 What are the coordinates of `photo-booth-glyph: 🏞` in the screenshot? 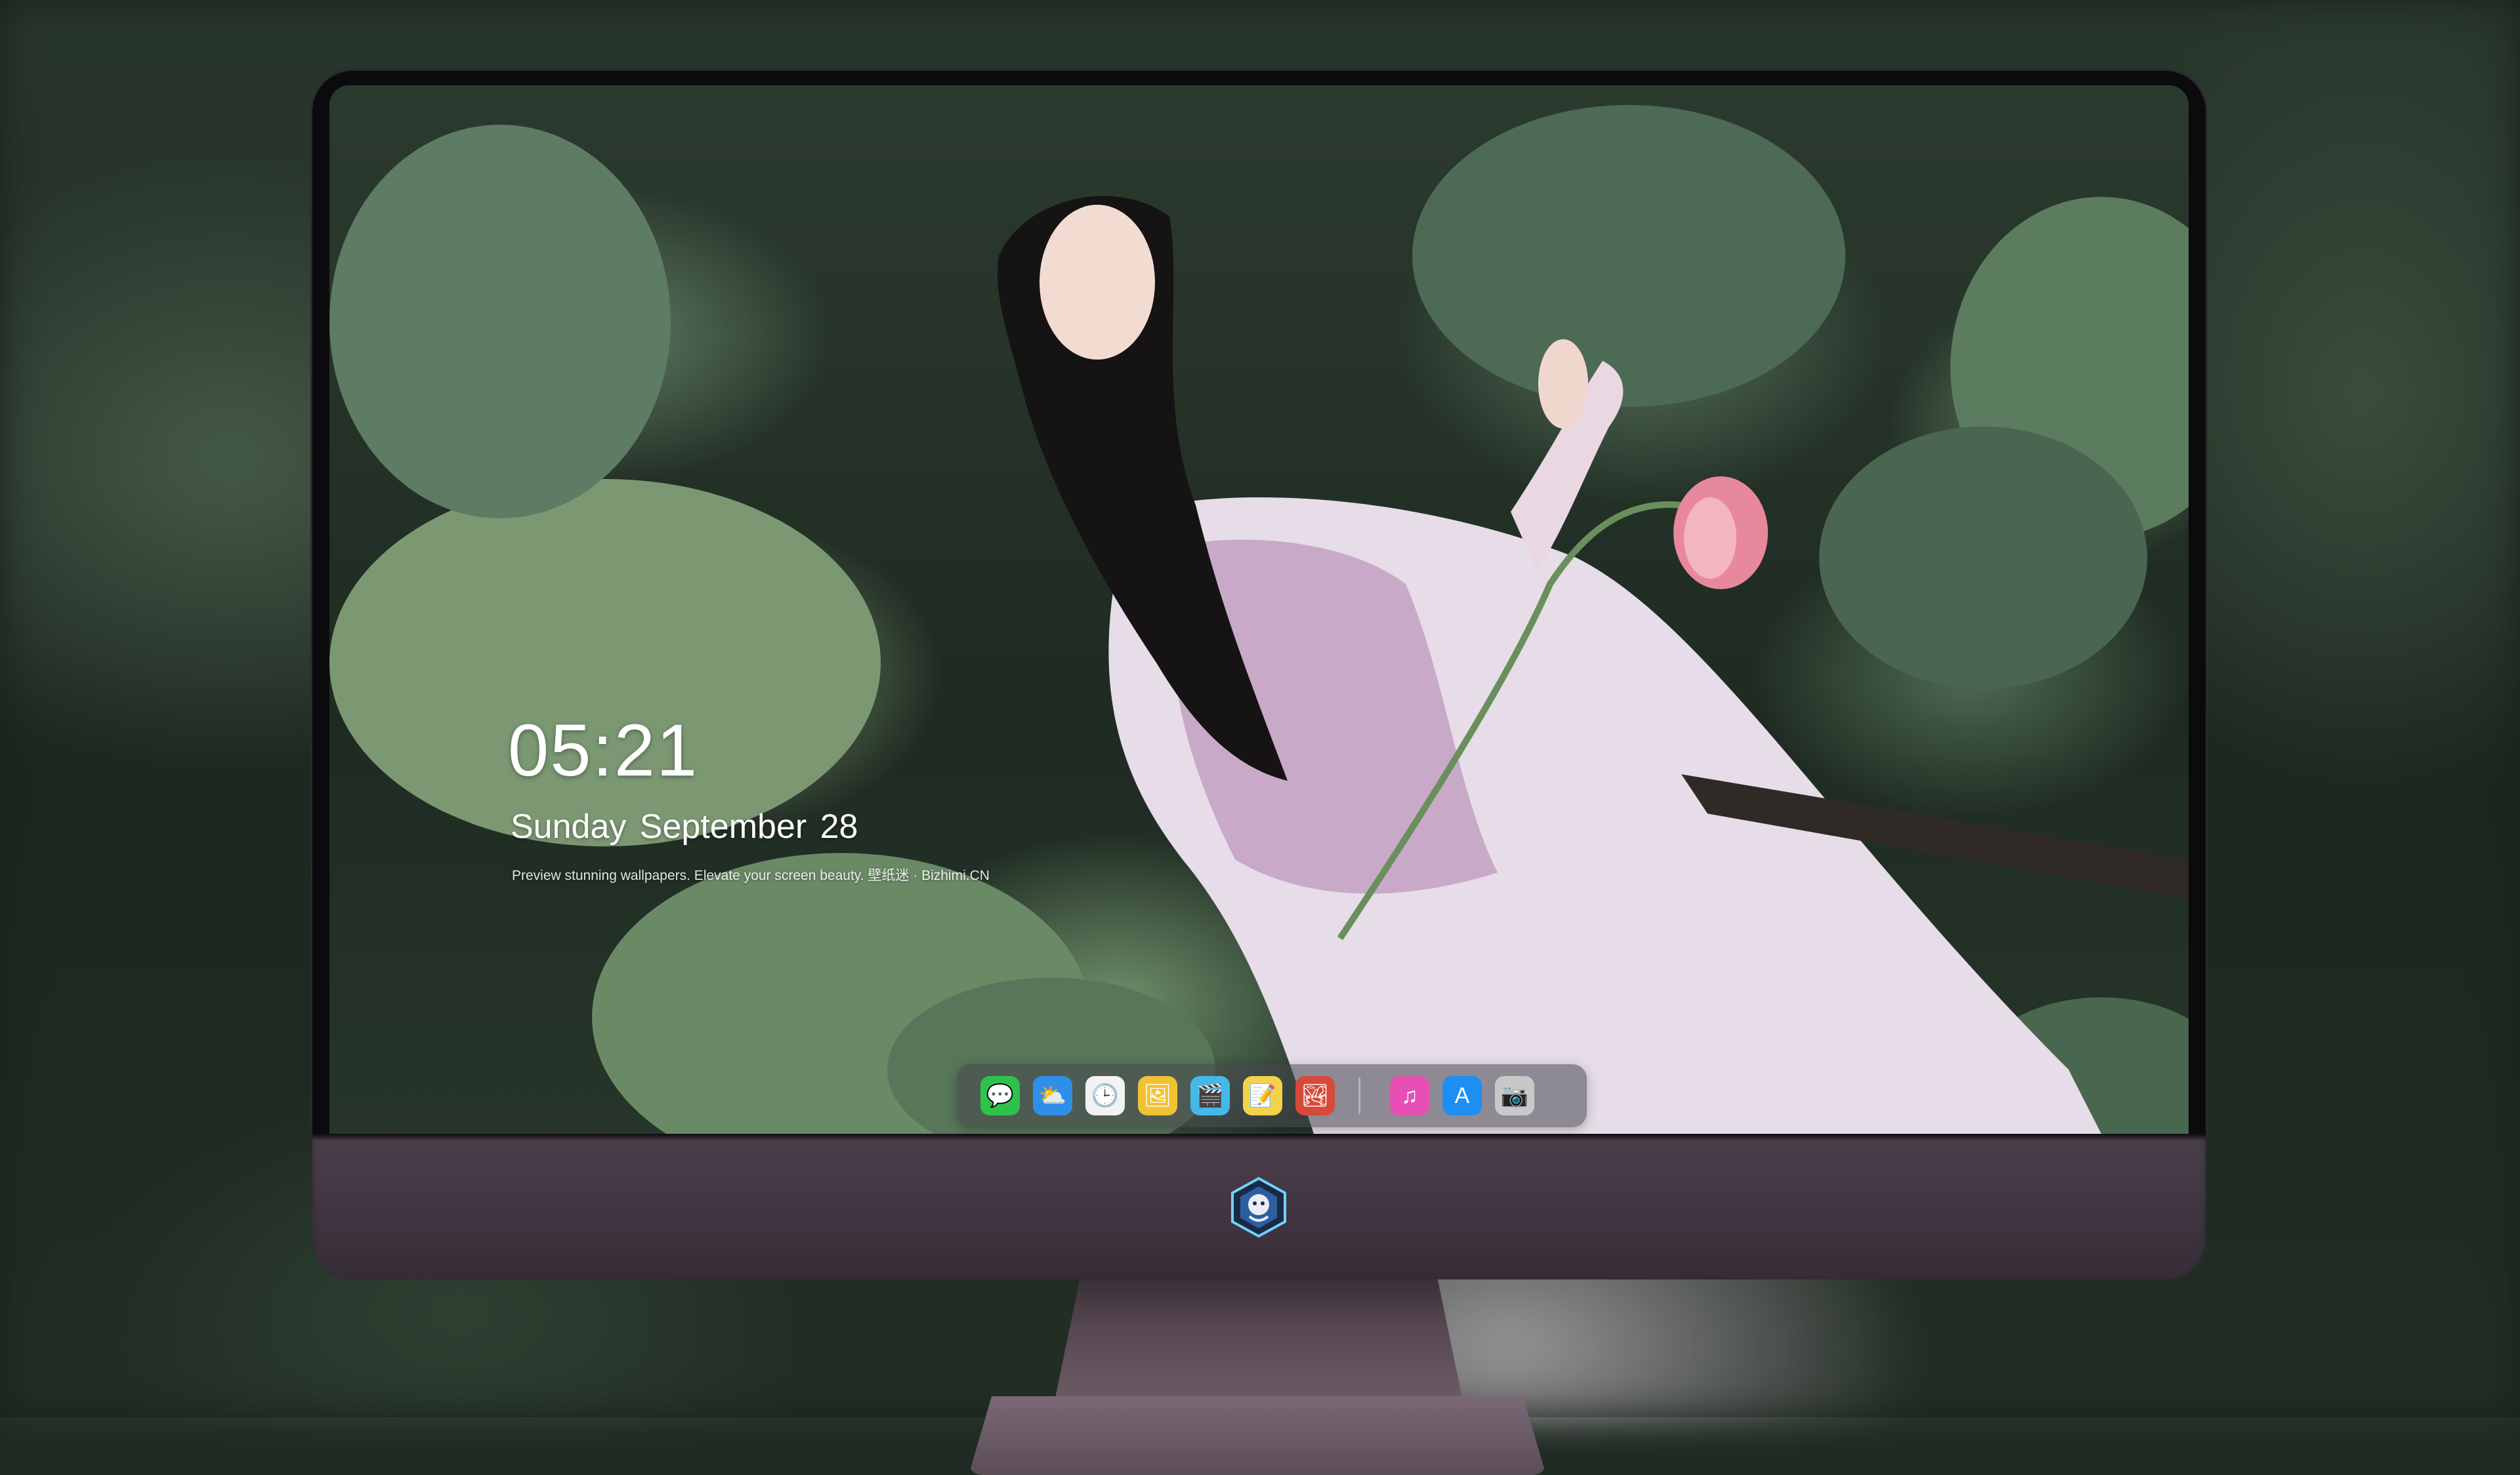 It's located at (1315, 1095).